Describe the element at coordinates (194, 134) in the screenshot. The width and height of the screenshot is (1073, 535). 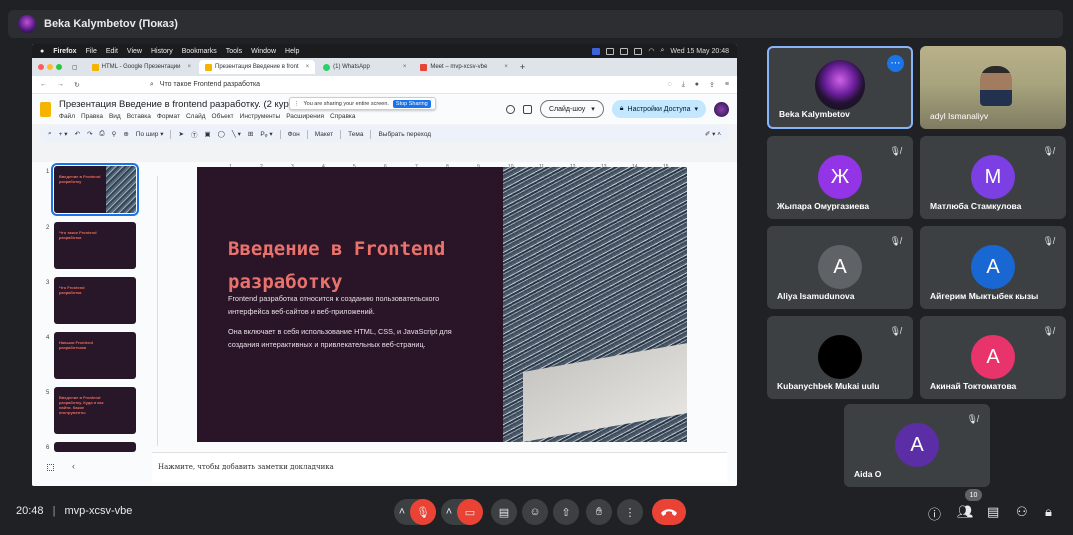
I see `text-box-icon: Ⓣ` at that location.